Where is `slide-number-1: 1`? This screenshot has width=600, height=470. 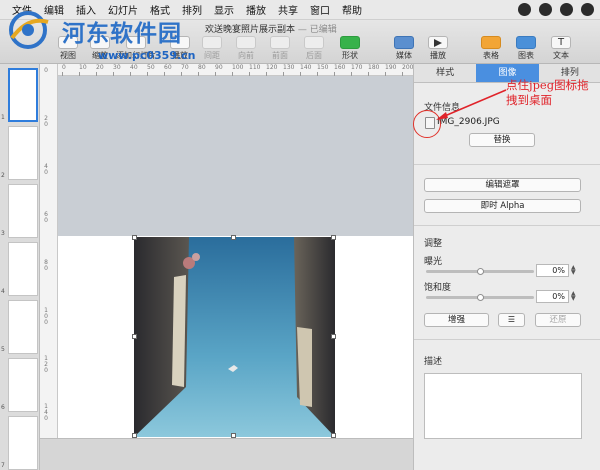
slide-number-1: 1 is located at coordinates (3, 117).